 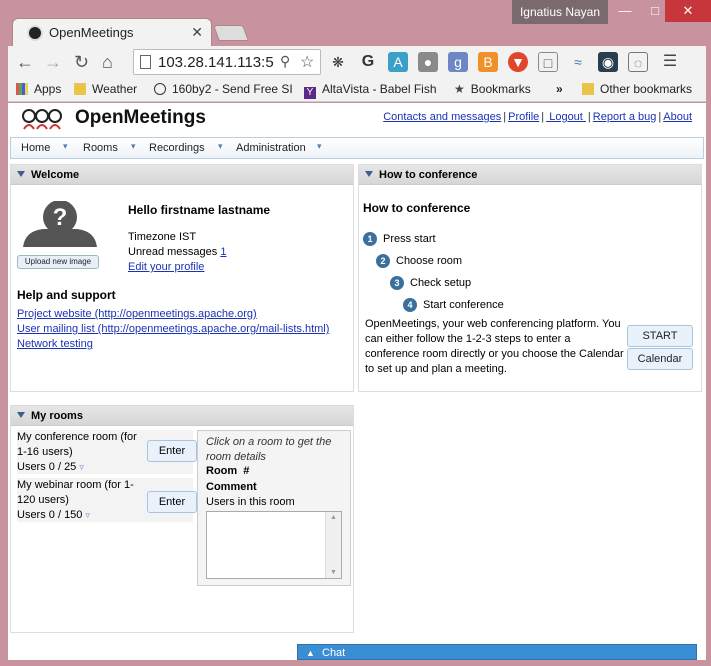 I want to click on menu-recordings: Recordings, so click(x=177, y=148).